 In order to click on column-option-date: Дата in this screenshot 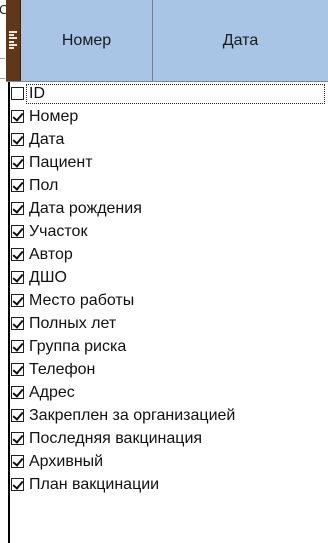, I will do `click(169, 139)`.